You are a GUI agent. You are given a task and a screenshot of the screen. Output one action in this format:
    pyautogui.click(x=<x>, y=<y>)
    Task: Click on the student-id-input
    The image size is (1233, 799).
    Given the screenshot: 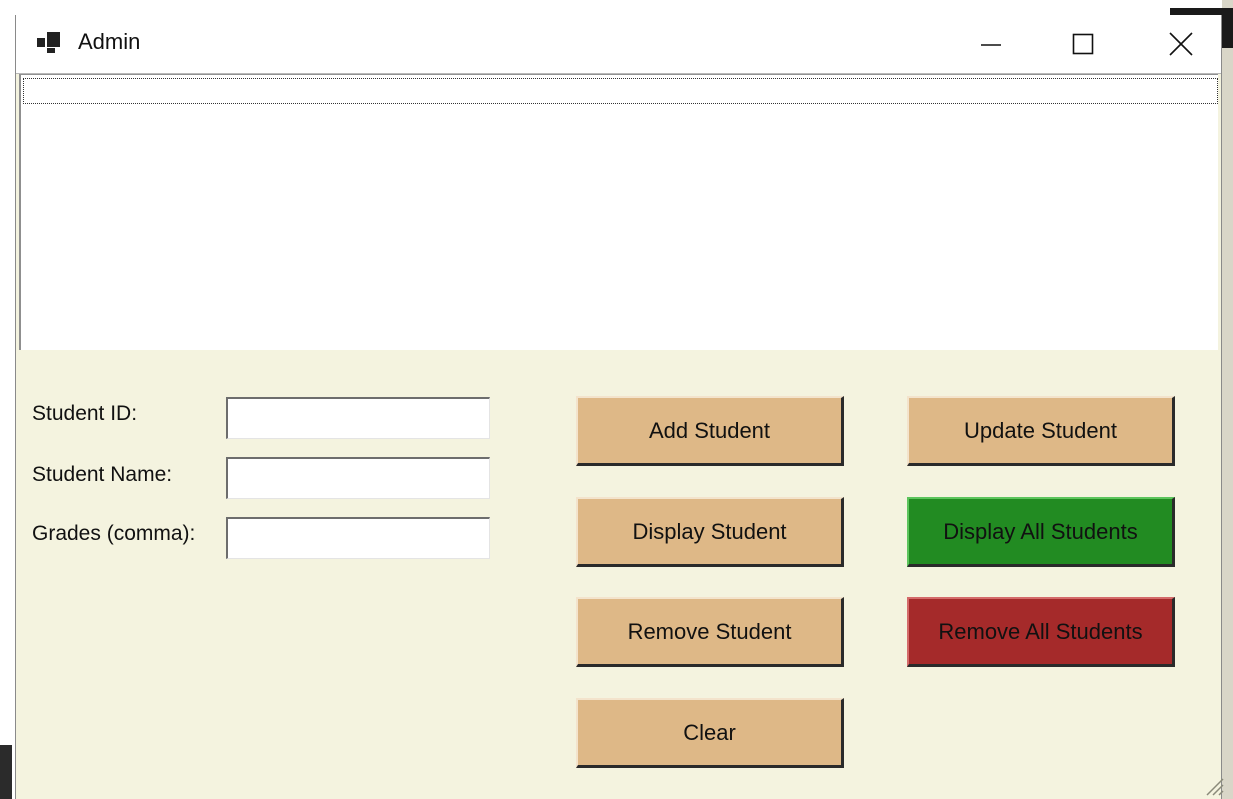 What is the action you would take?
    pyautogui.click(x=358, y=418)
    